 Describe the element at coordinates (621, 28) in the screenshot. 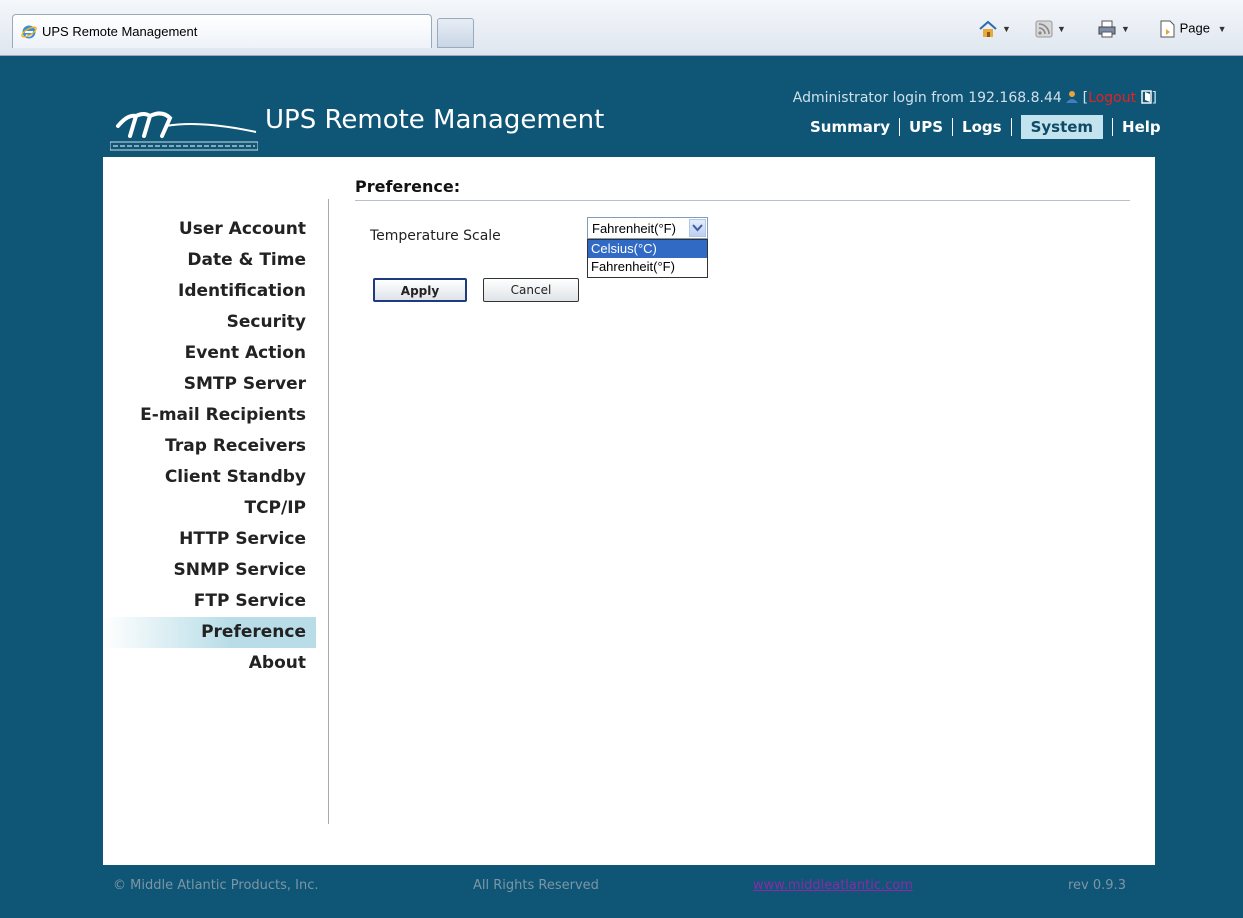

I see `browser-toolbar: UPS Remote Management ▼ ▼ ▼ Page ▼` at that location.